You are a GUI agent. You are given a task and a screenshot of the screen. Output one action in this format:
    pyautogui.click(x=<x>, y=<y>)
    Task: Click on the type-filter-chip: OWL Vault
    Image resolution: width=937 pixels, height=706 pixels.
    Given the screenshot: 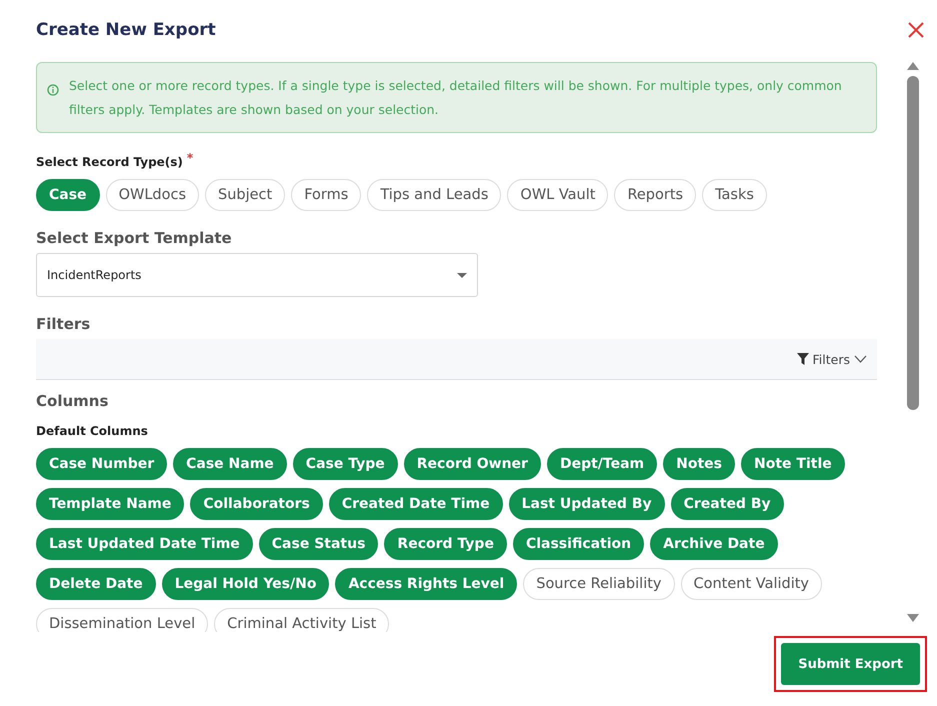 What is the action you would take?
    pyautogui.click(x=557, y=195)
    